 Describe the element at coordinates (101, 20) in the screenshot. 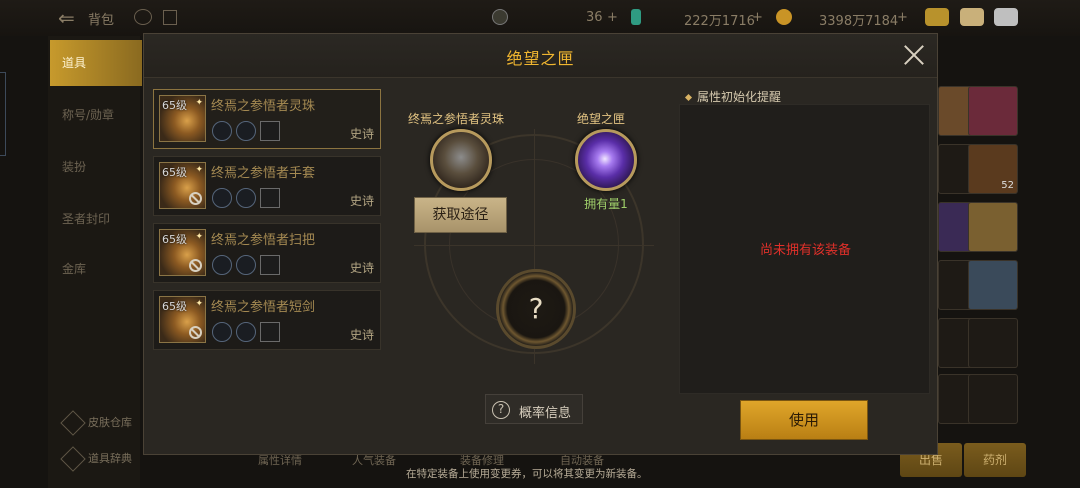

I see `page-title: 背包` at that location.